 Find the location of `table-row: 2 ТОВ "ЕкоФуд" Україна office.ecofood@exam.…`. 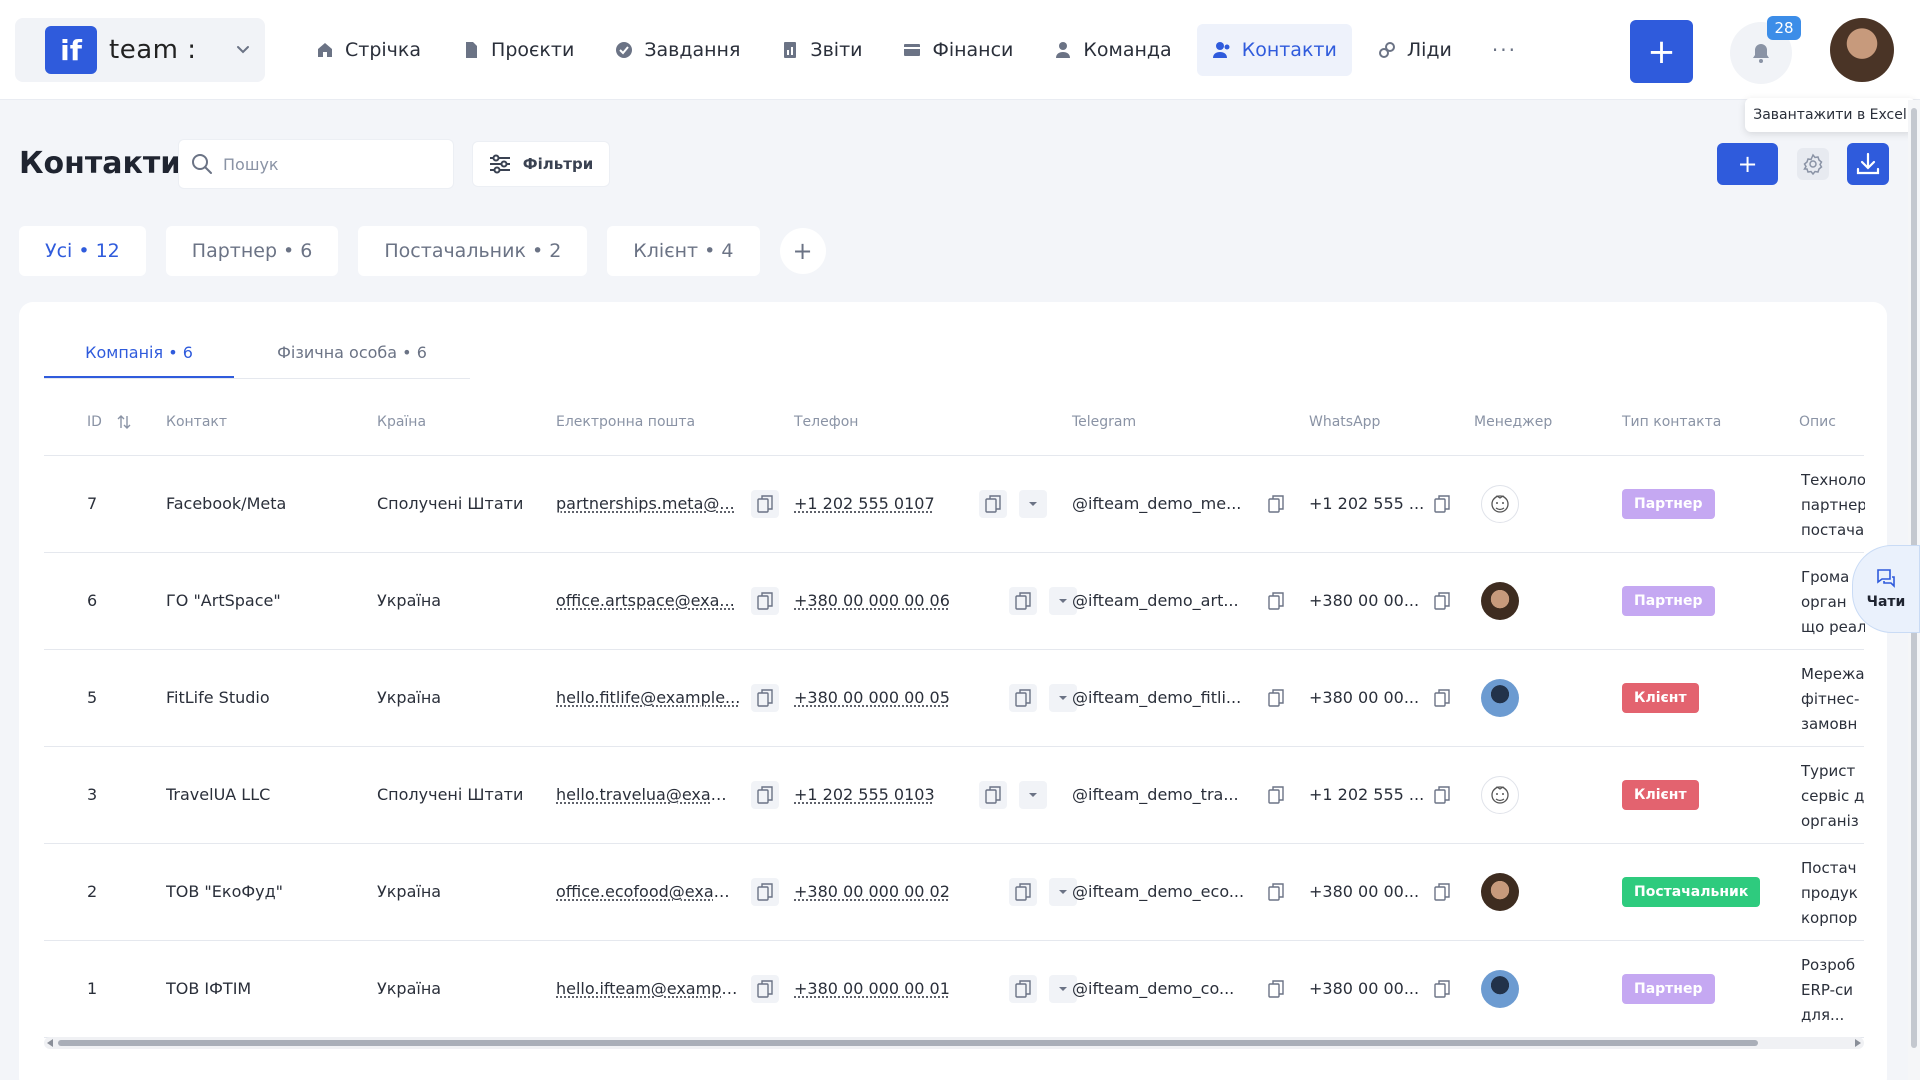

table-row: 2 ТОВ "ЕкоФуд" Україна office.ecofood@exam.… is located at coordinates (954, 892).